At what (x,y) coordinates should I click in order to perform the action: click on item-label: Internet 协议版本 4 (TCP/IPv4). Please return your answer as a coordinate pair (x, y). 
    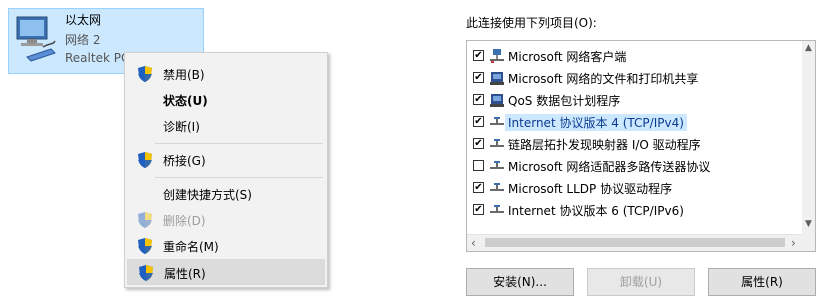
    Looking at the image, I should click on (596, 122).